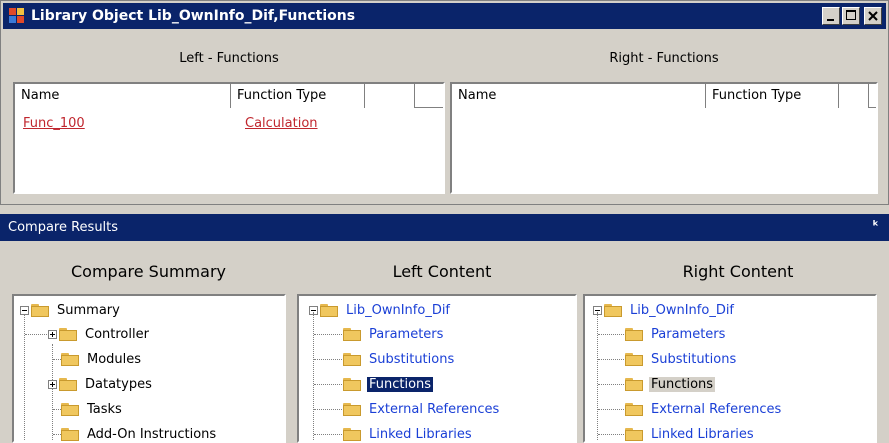 This screenshot has width=889, height=443. I want to click on window-title: Library Object Lib_OwnInfo_Dif,Functions, so click(193, 16).